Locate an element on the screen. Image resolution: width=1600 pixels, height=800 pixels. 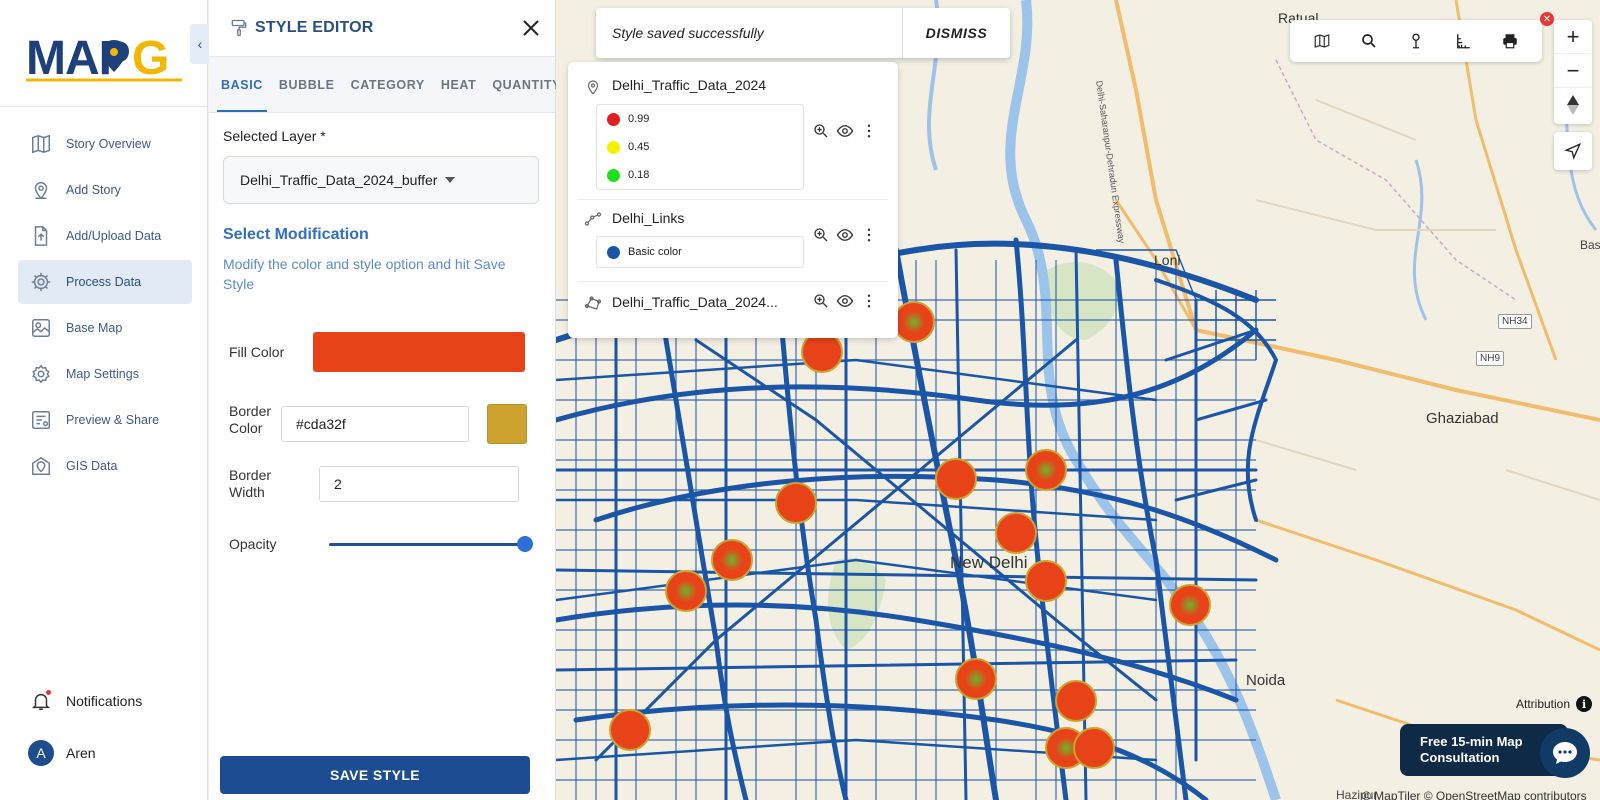
close-toolbar-button: ✕ is located at coordinates (1547, 19).